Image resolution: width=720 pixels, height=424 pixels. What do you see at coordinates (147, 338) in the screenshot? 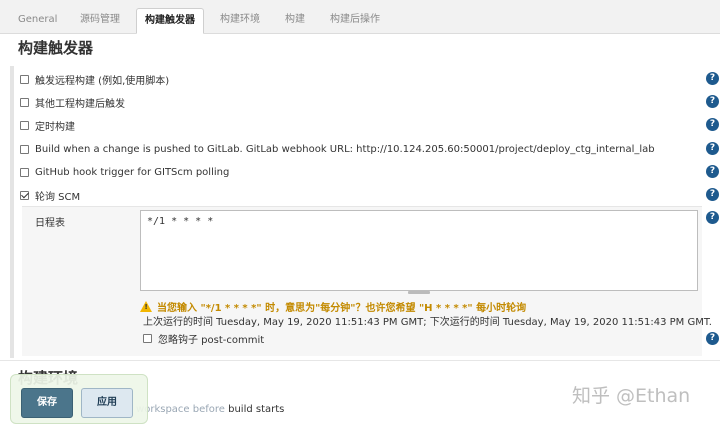
I see `ignore-post-commit-checkbox` at bounding box center [147, 338].